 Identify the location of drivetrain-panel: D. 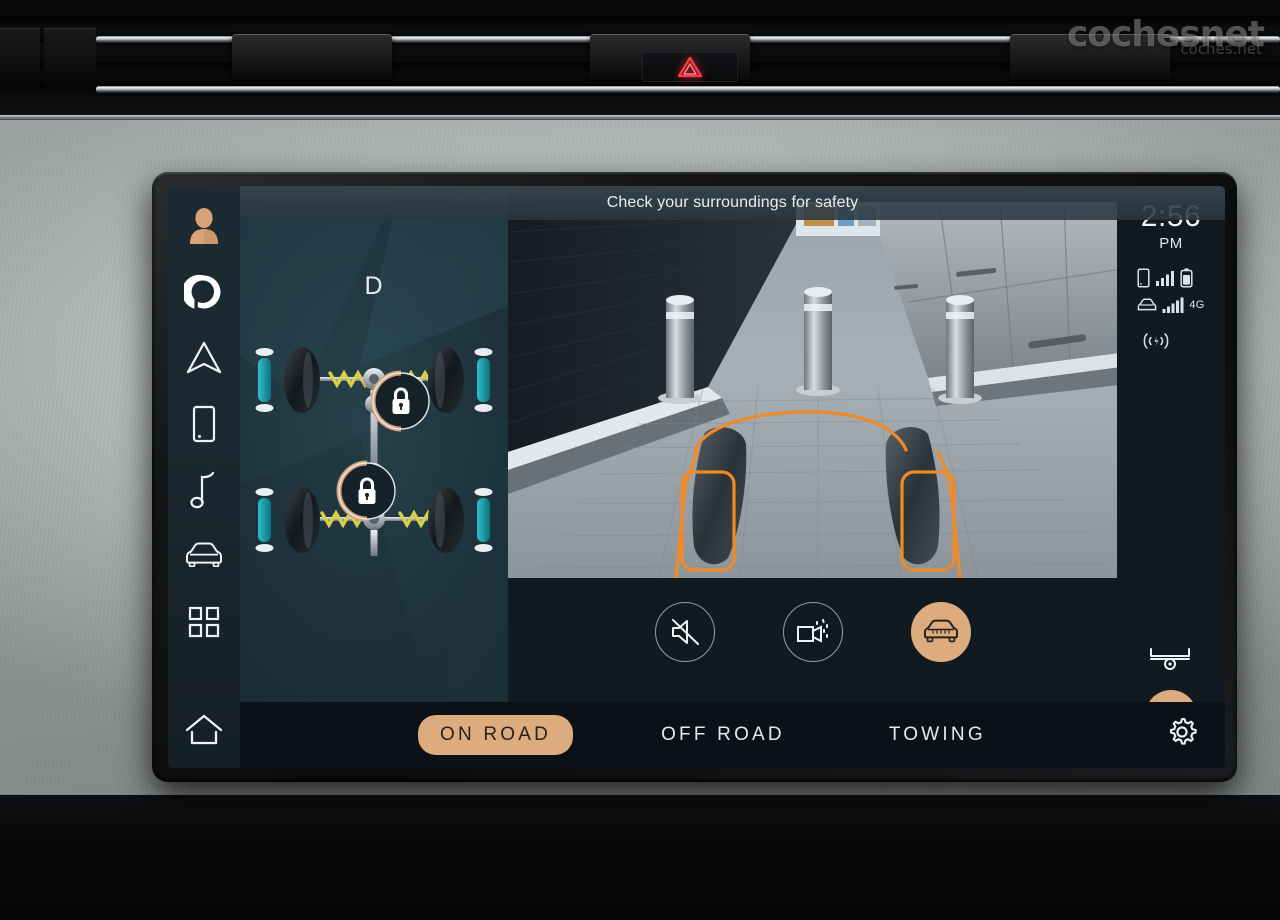
(374, 477).